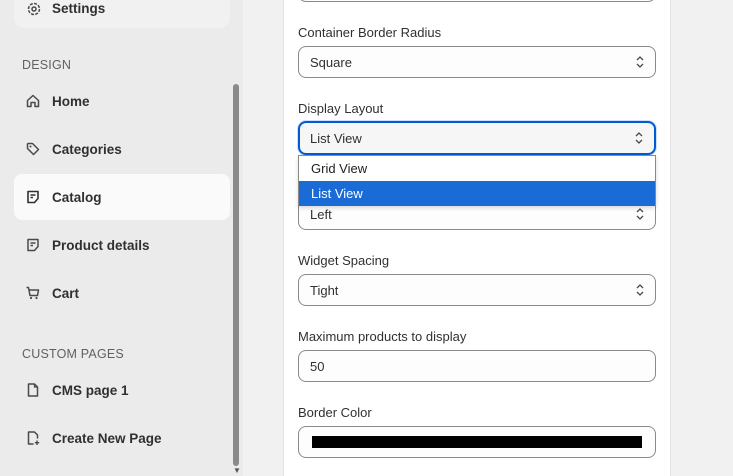 Image resolution: width=733 pixels, height=476 pixels. I want to click on option-list-view: List View, so click(477, 193).